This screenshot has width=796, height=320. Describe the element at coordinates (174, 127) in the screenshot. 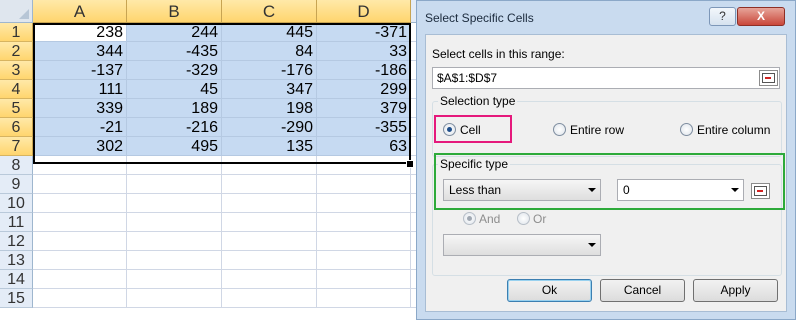

I see `cell-b6: -216` at that location.